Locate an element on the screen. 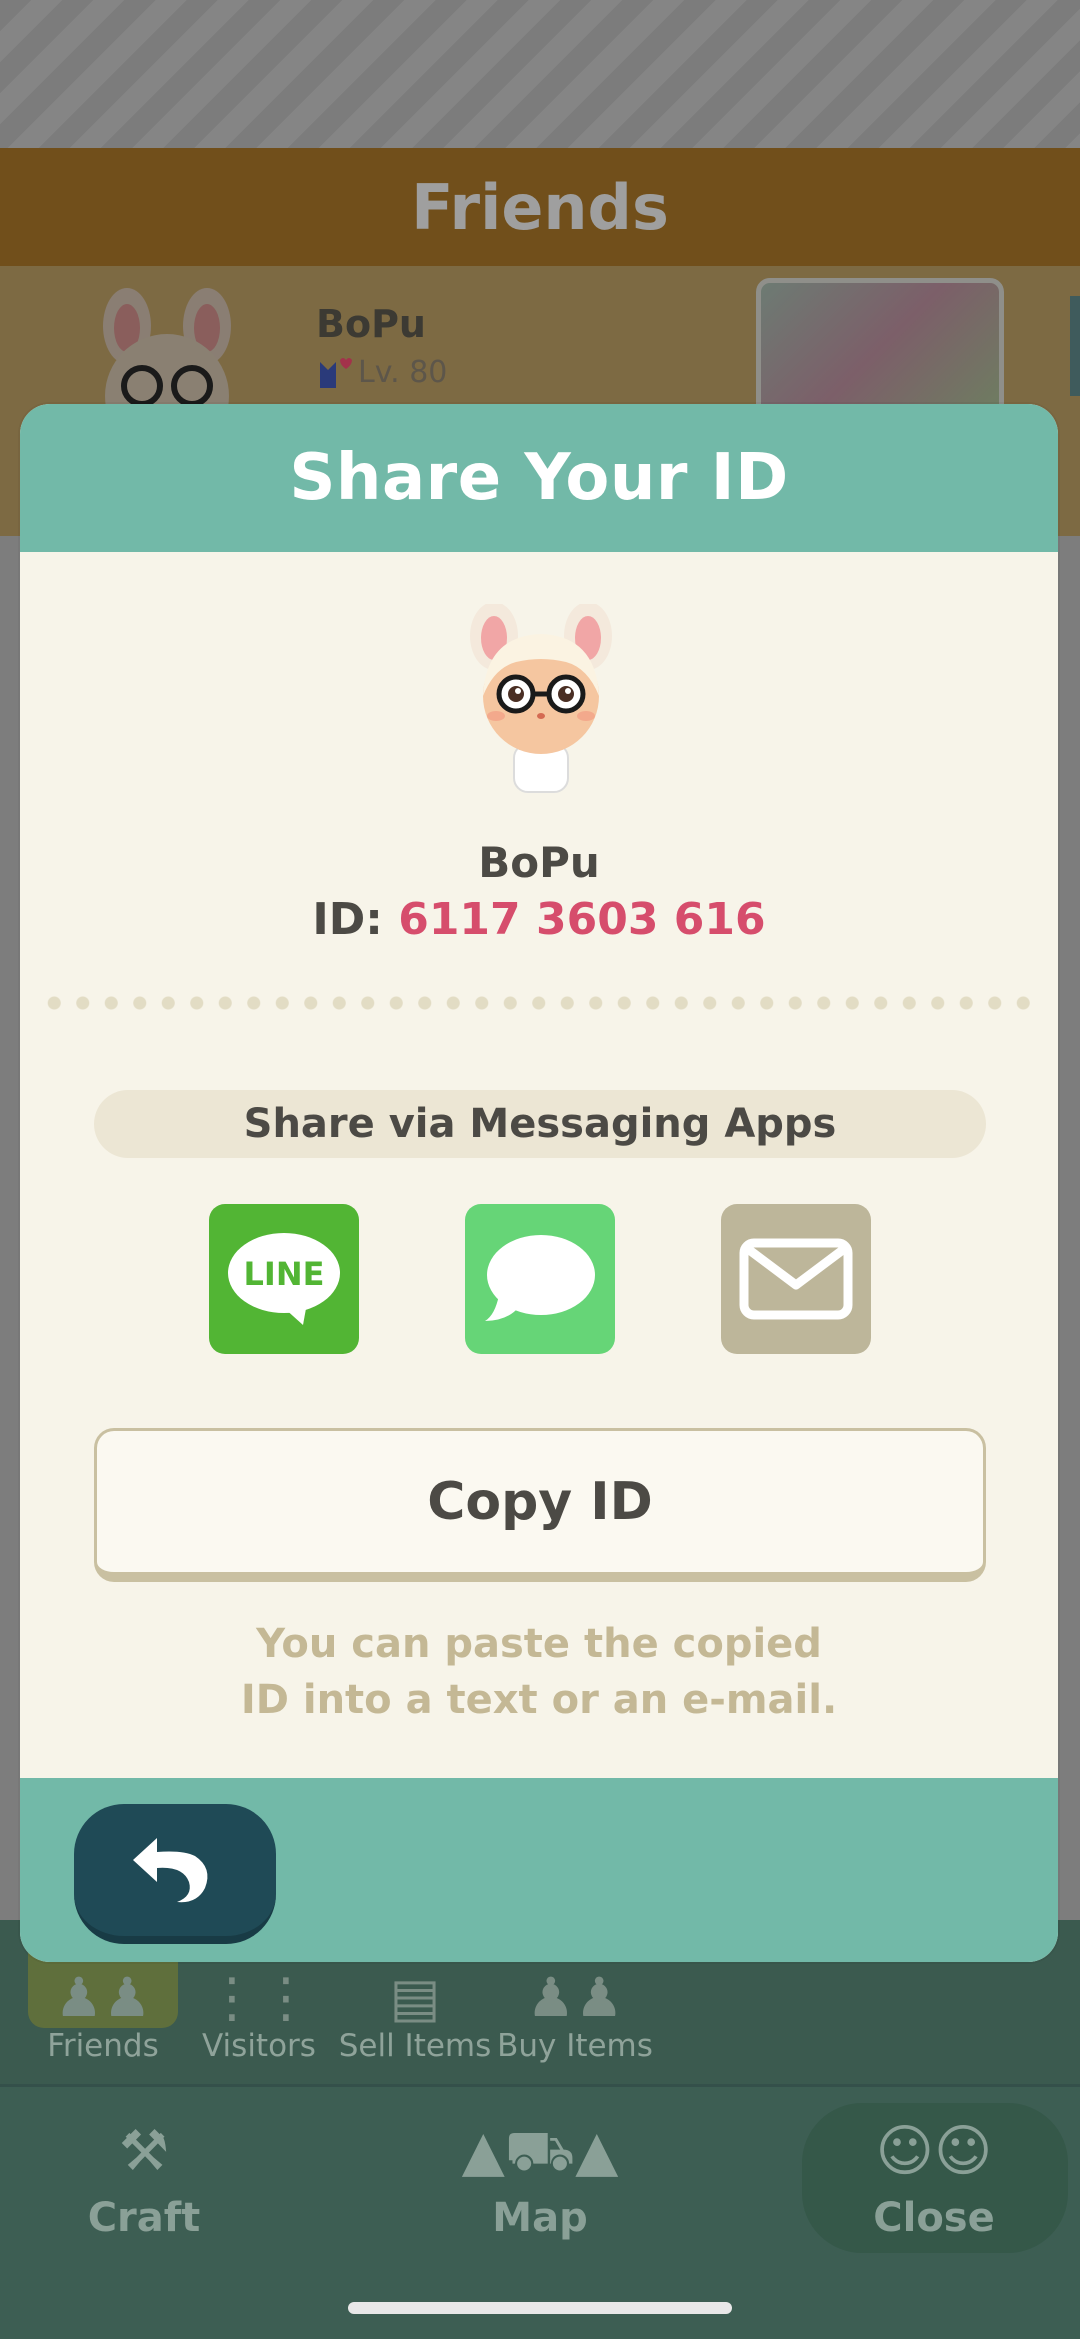 Image resolution: width=1080 pixels, height=2339 pixels. nav-map: ▲⛟▲ Map is located at coordinates (540, 2181).